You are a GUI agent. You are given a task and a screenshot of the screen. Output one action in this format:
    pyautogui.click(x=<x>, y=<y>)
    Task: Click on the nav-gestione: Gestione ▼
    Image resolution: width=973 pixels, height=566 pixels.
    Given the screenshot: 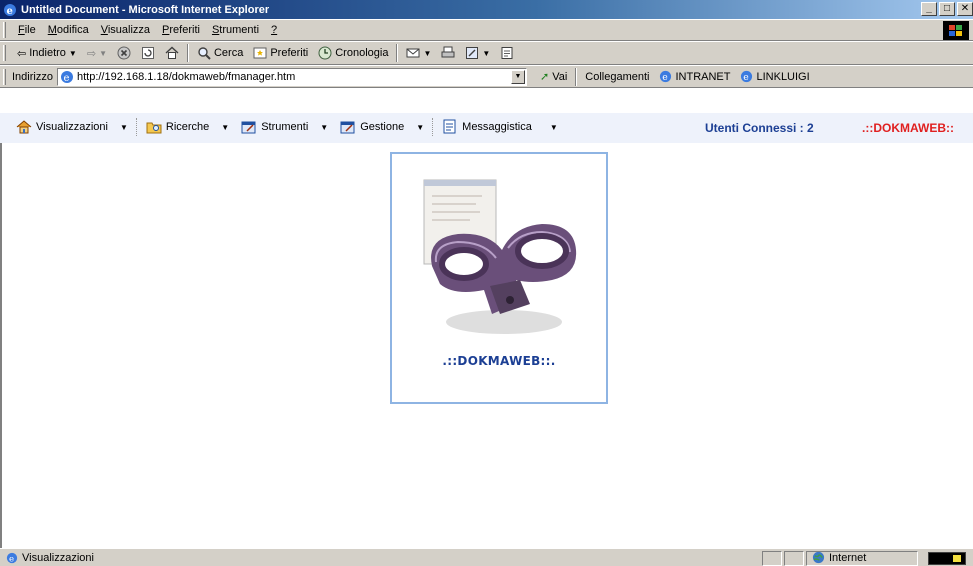 What is the action you would take?
    pyautogui.click(x=382, y=127)
    